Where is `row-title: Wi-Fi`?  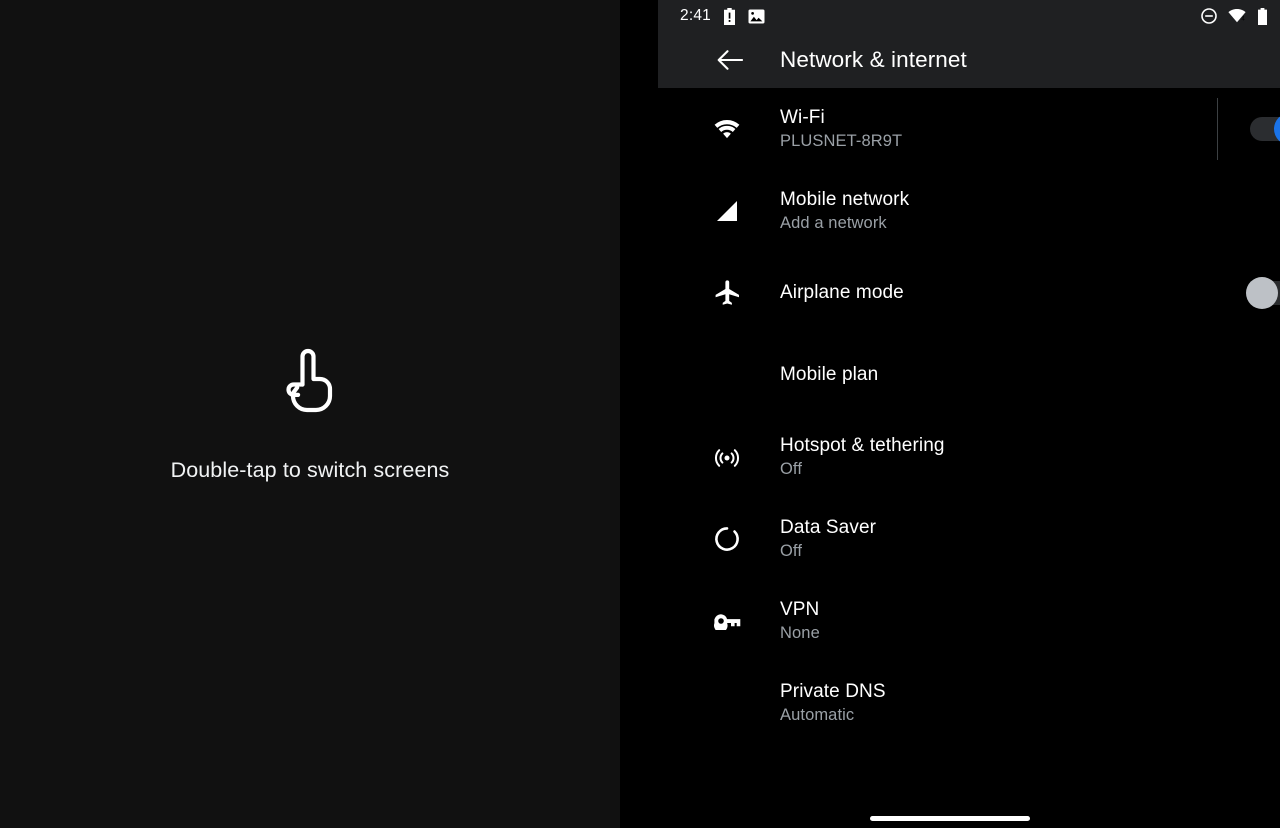 row-title: Wi-Fi is located at coordinates (802, 117).